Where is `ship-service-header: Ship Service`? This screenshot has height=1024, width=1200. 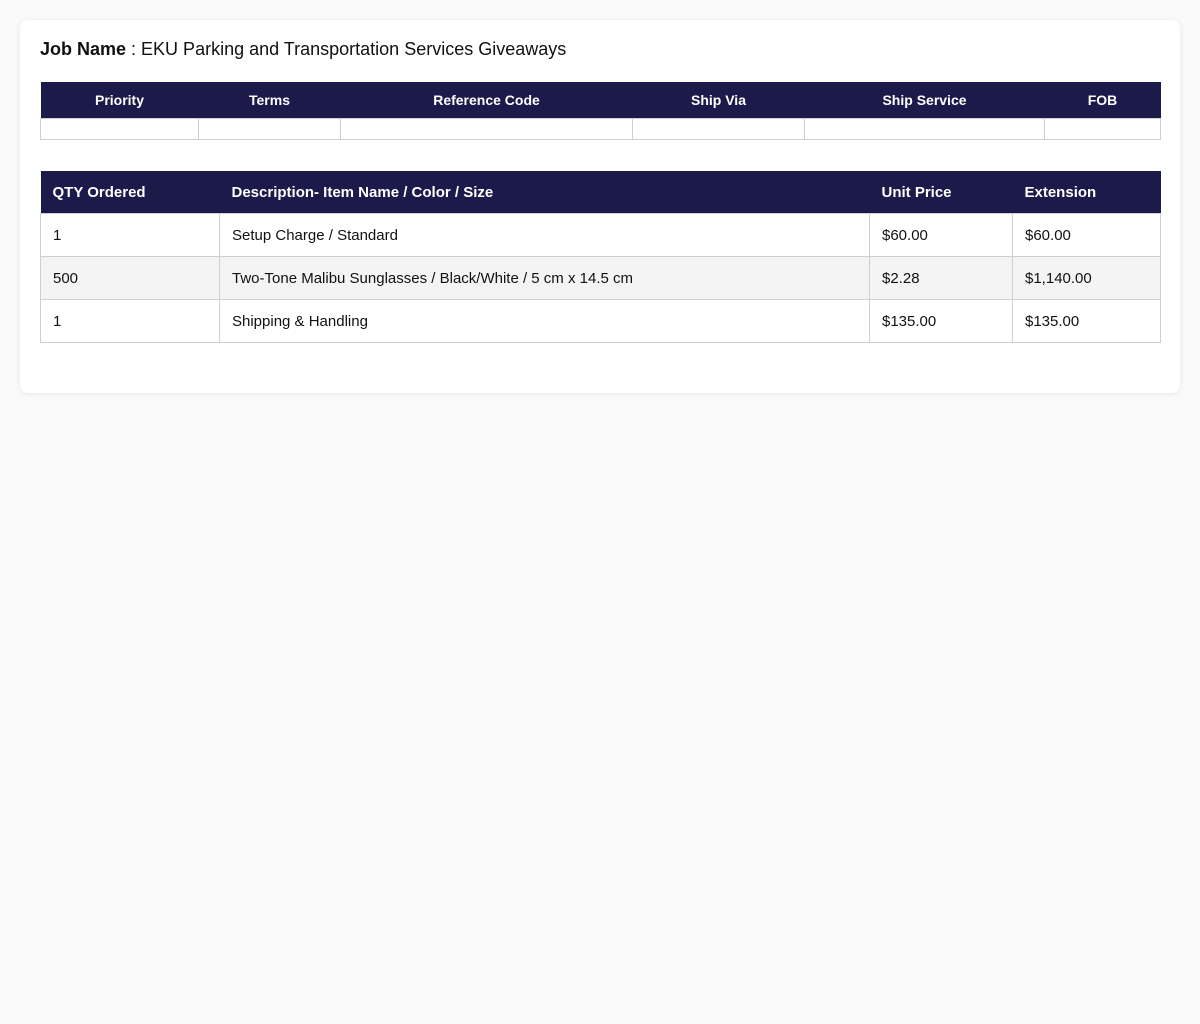
ship-service-header: Ship Service is located at coordinates (924, 100).